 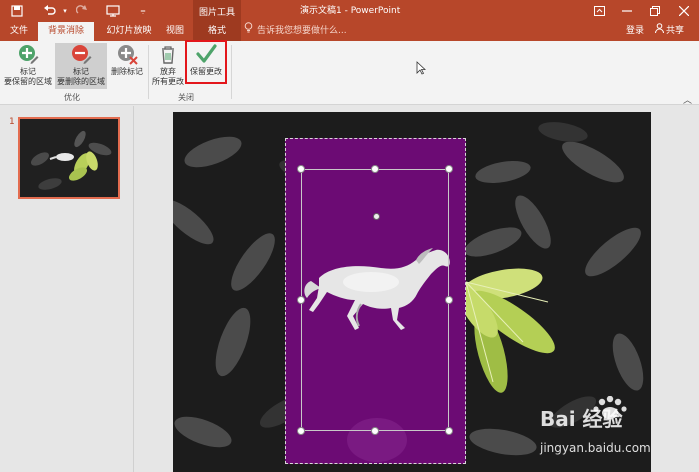 What do you see at coordinates (81, 71) in the screenshot?
I see `mark-remove-line1: 标记` at bounding box center [81, 71].